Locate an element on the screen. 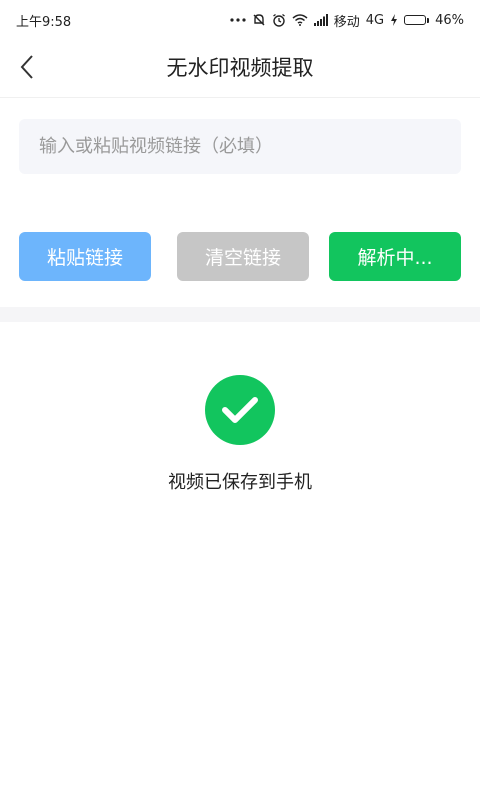 The height and width of the screenshot is (800, 480). check-circle-icon is located at coordinates (240, 410).